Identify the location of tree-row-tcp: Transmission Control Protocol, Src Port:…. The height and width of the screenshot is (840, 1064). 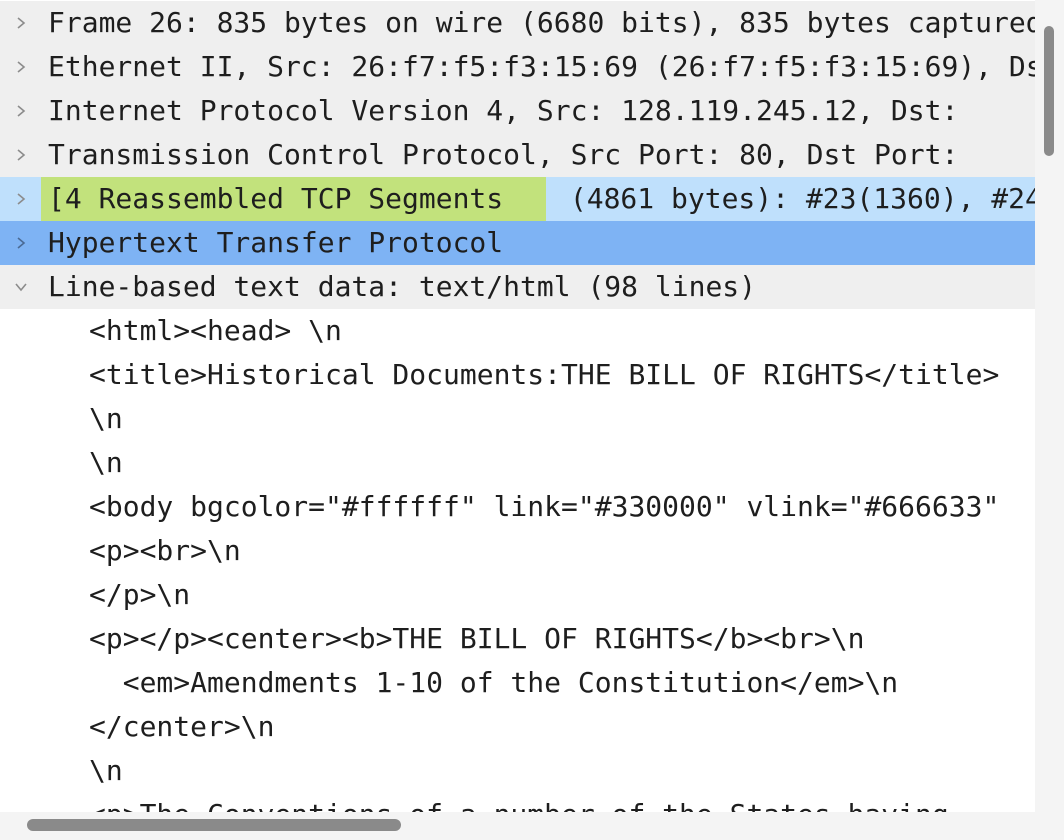
(517, 155).